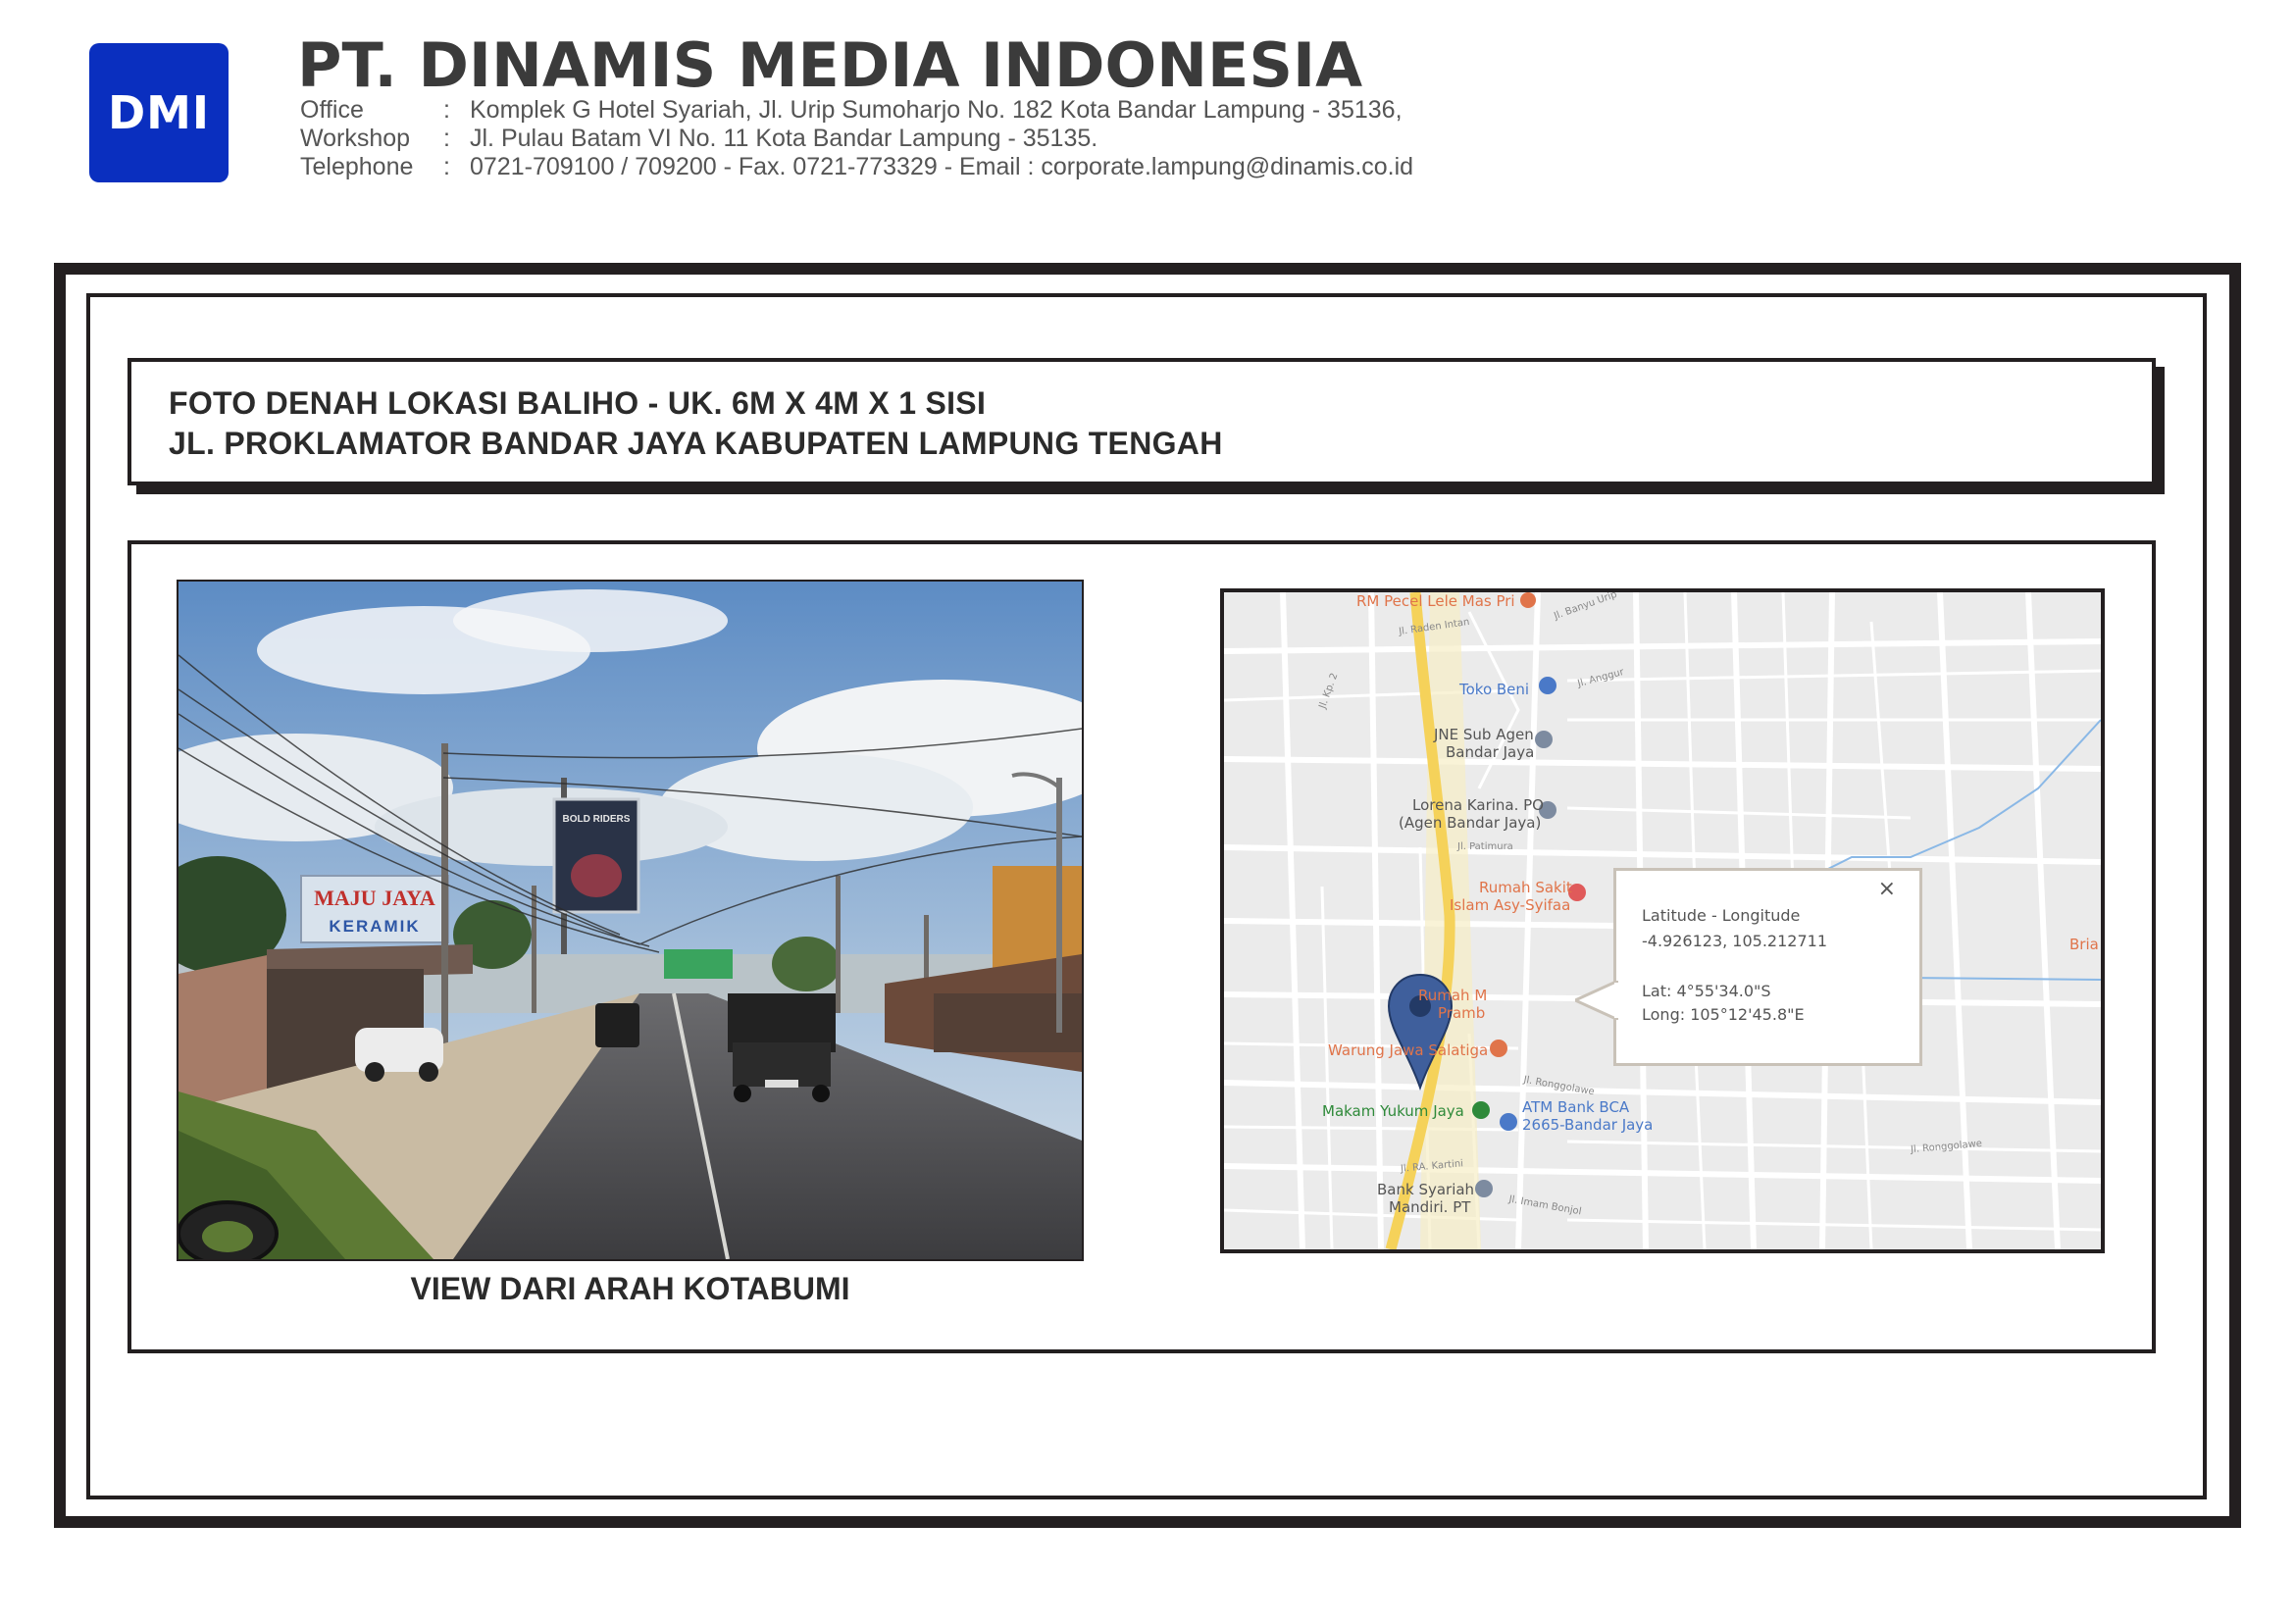  Describe the element at coordinates (2084, 944) in the screenshot. I see `map-place-bria: Bria` at that location.